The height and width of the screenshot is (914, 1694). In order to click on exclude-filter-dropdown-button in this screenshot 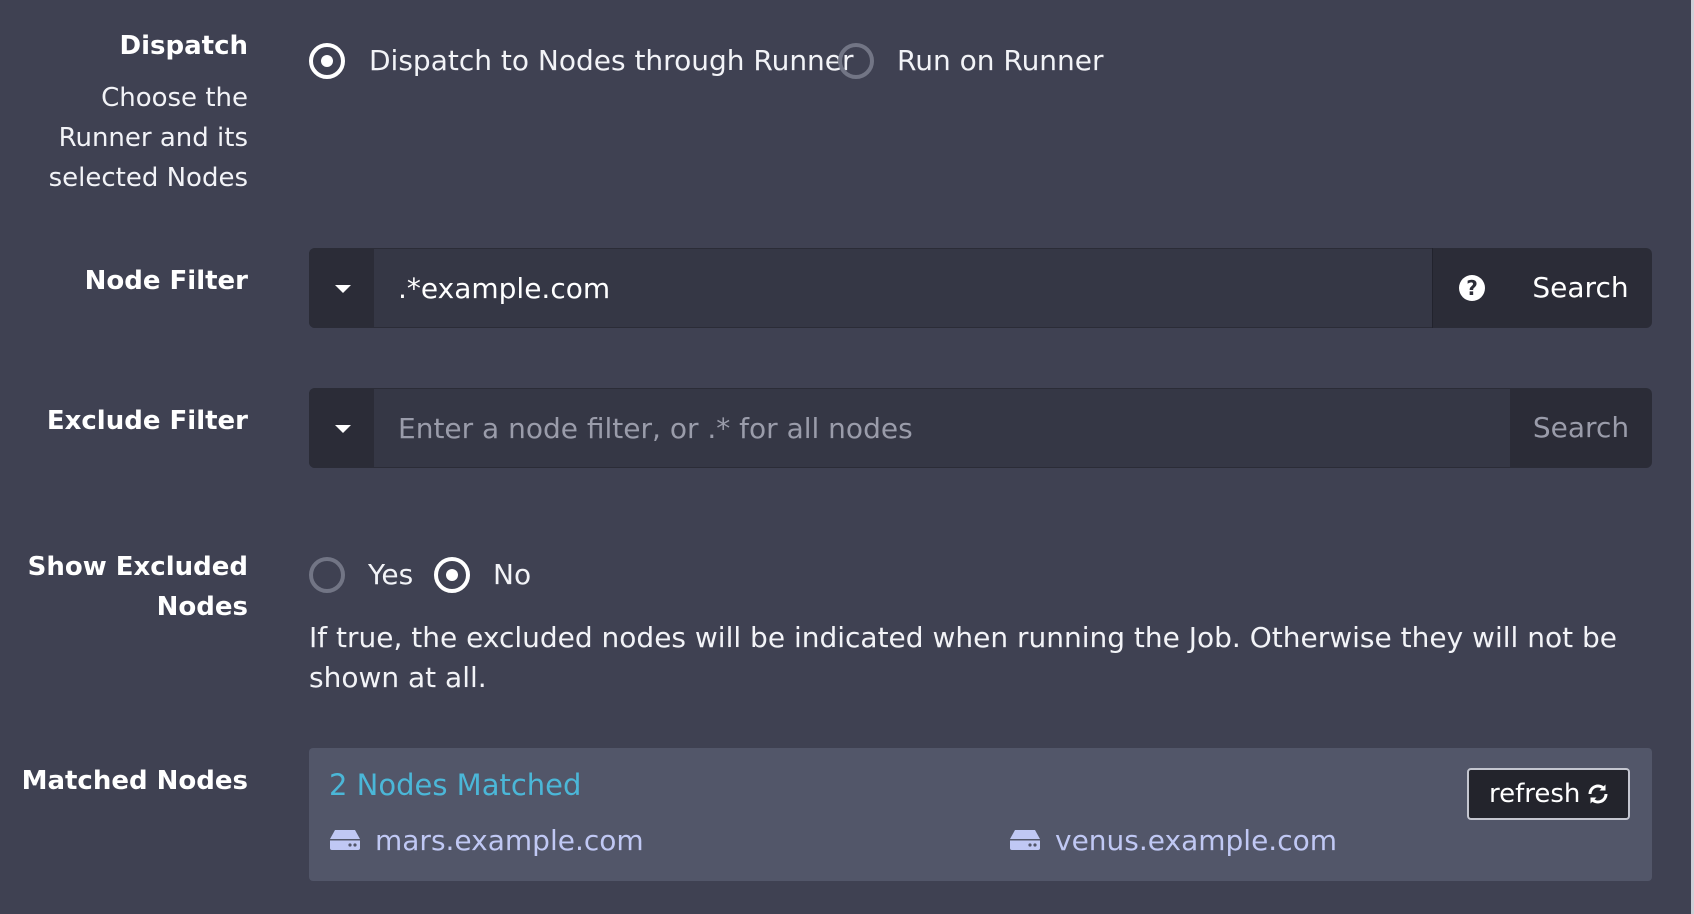, I will do `click(341, 428)`.